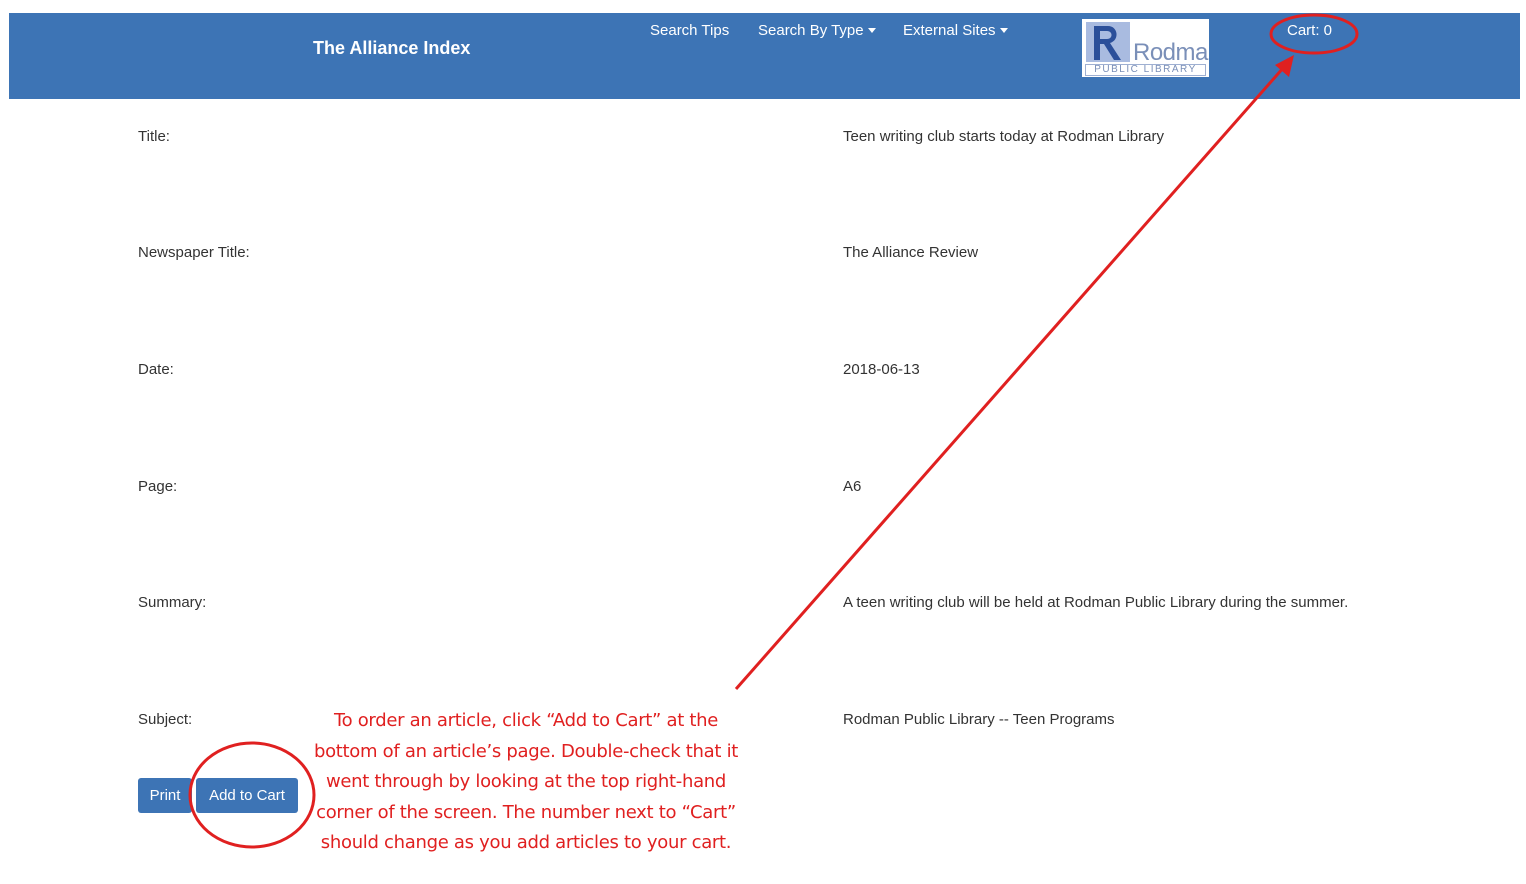  What do you see at coordinates (949, 30) in the screenshot?
I see `nav-external-sites-label: External Sites` at bounding box center [949, 30].